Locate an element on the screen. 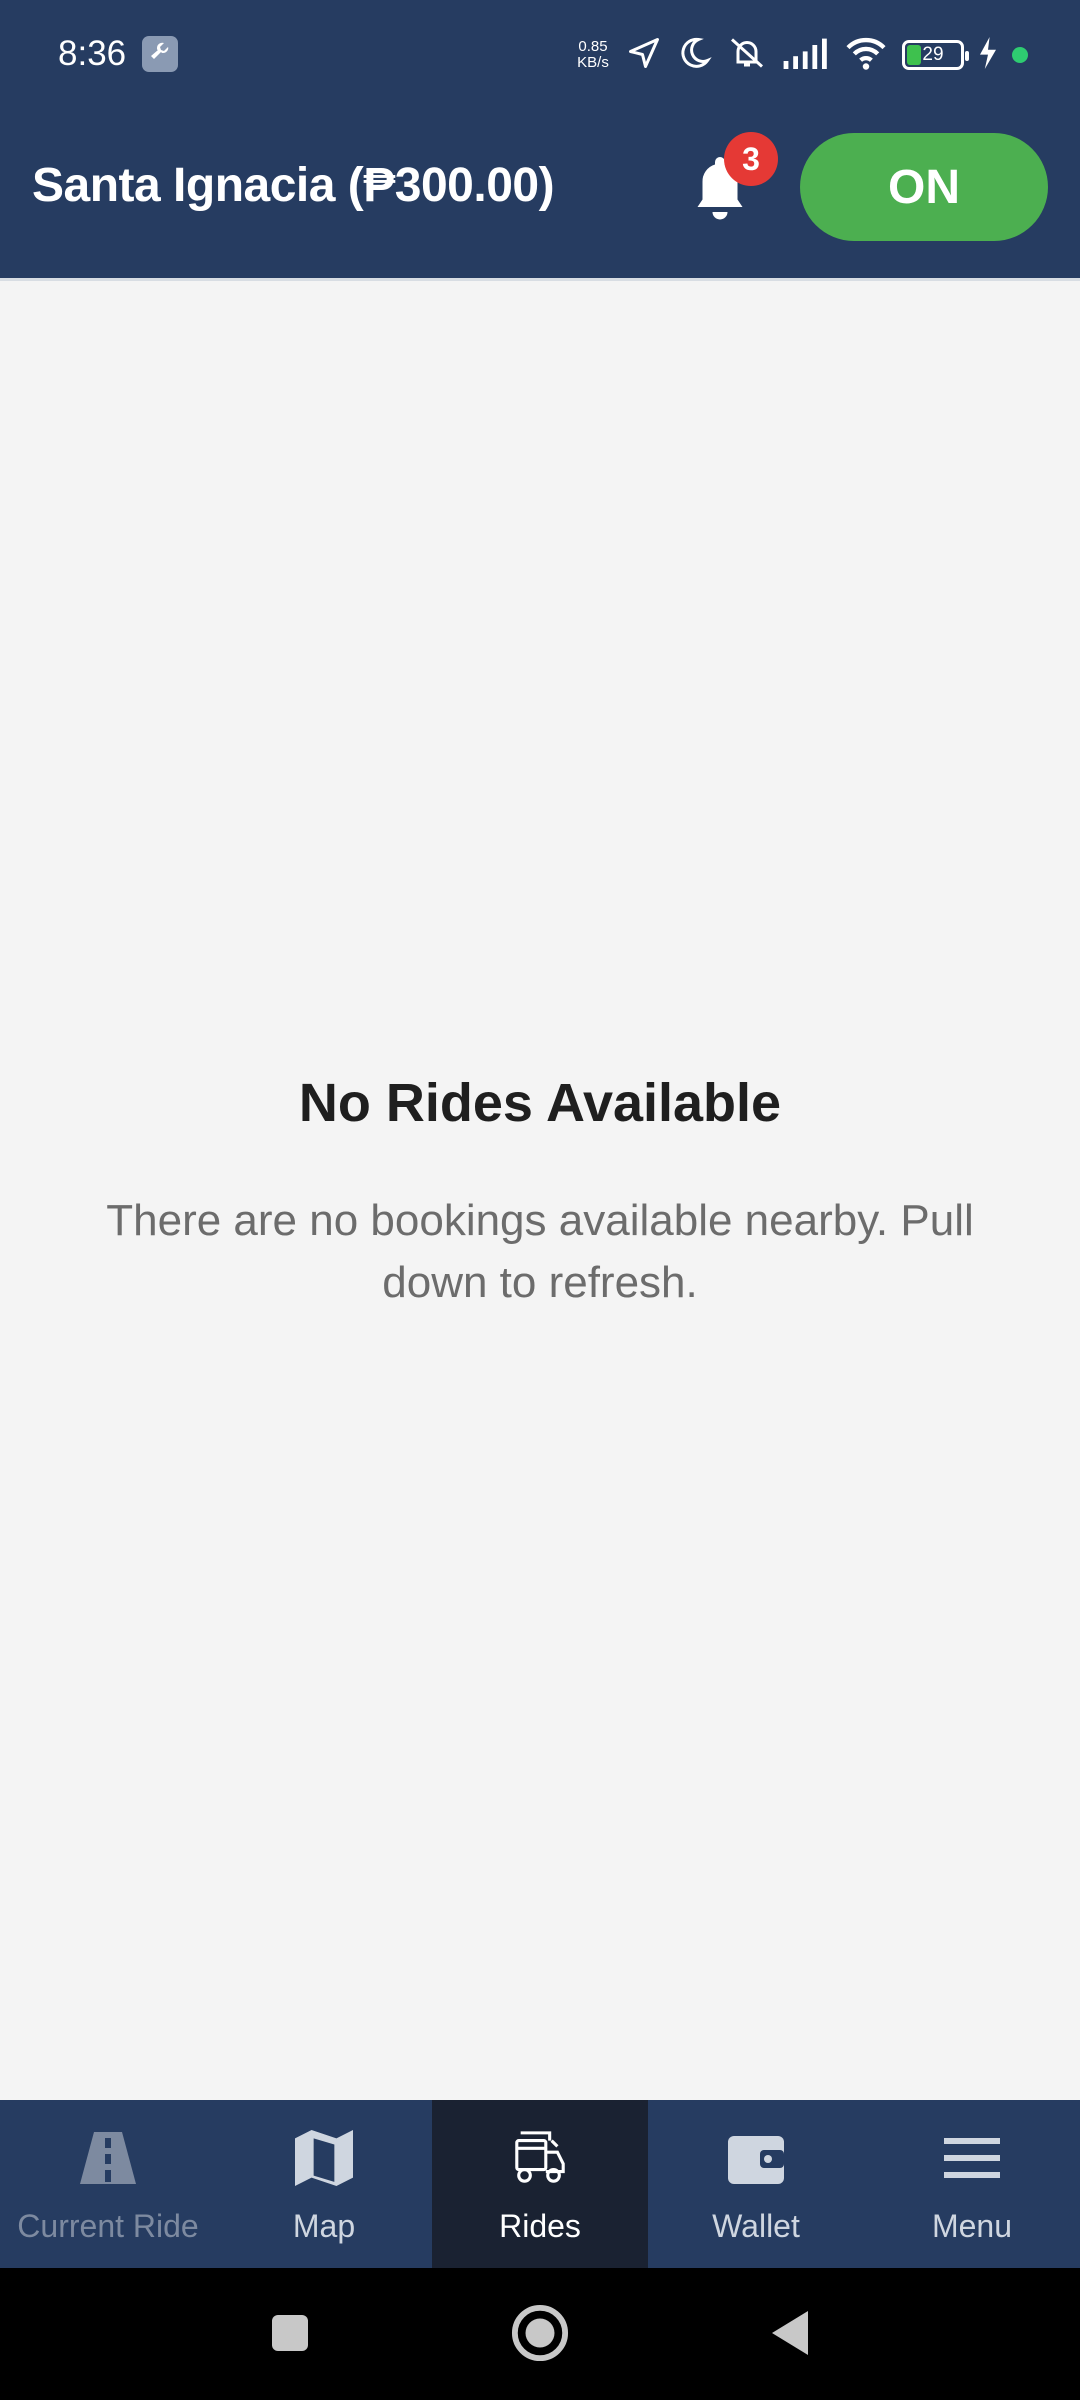 This screenshot has height=2400, width=1080. map-icon is located at coordinates (324, 2158).